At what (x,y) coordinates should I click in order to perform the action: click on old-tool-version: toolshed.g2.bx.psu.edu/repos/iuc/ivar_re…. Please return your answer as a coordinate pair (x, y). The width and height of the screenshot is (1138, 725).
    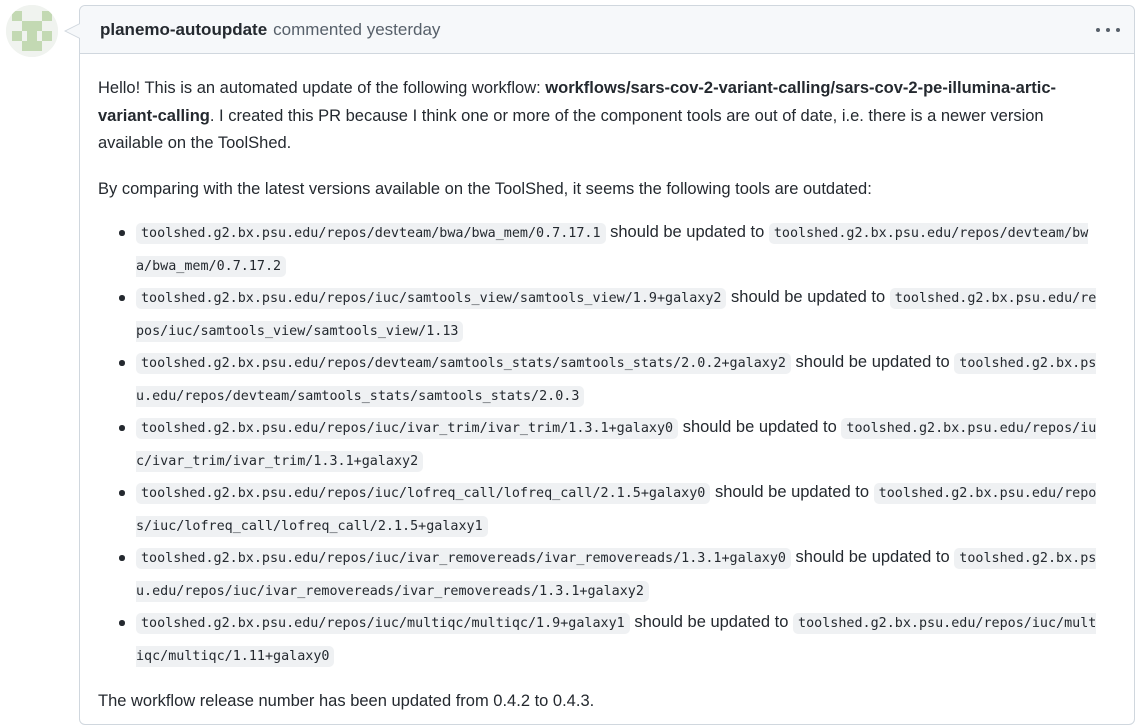
    Looking at the image, I should click on (463, 558).